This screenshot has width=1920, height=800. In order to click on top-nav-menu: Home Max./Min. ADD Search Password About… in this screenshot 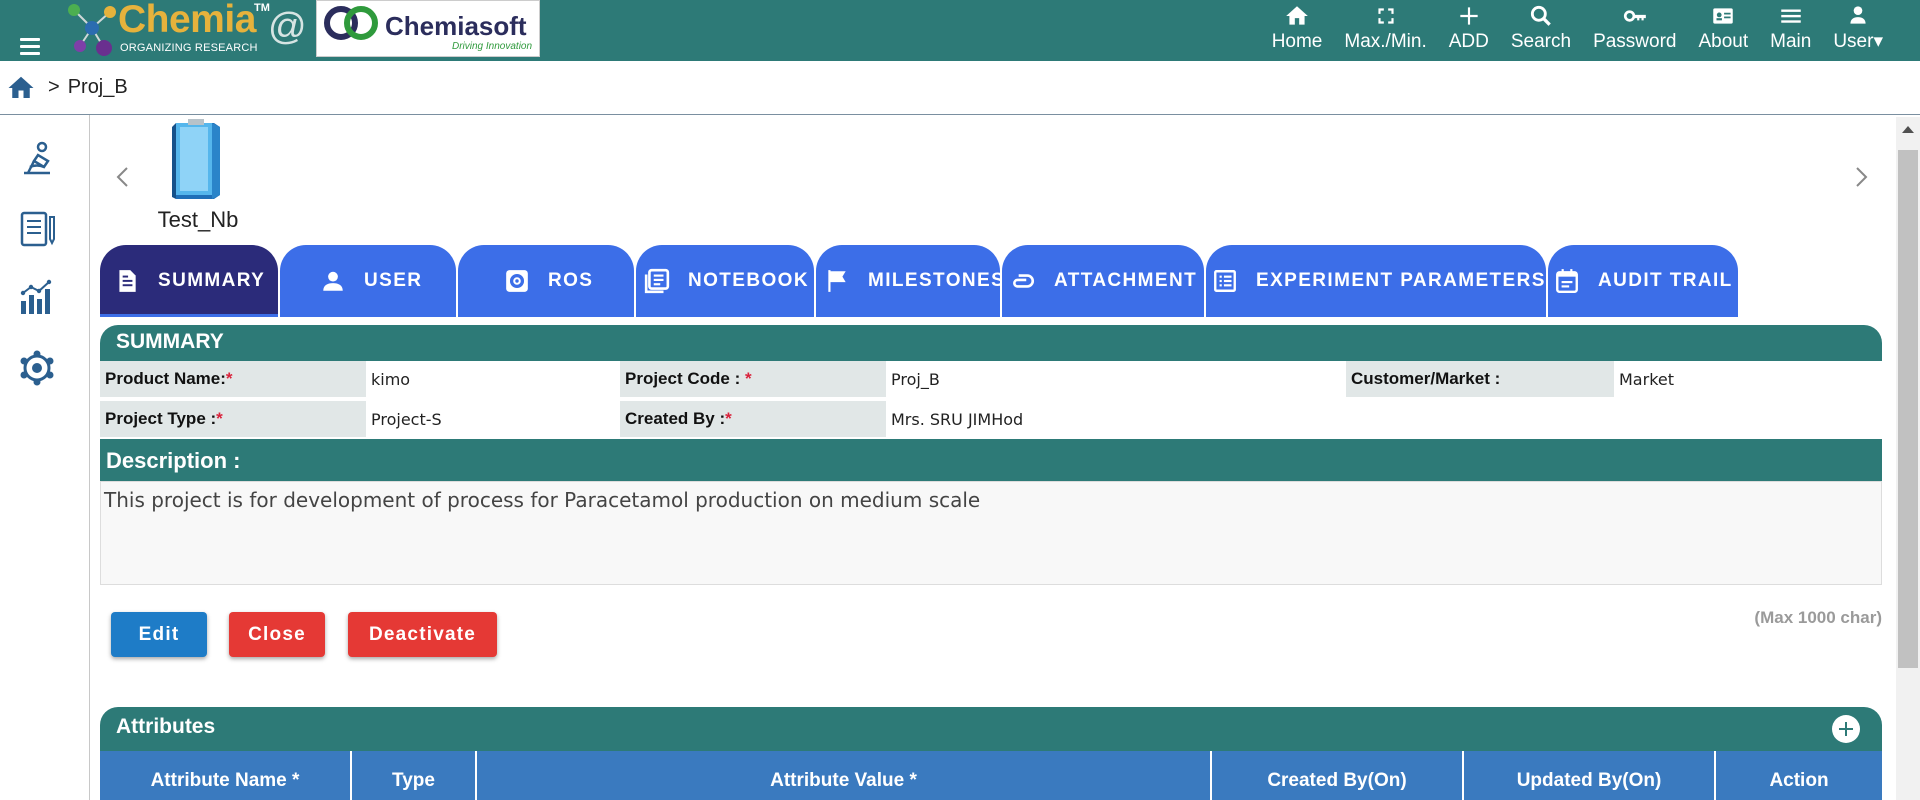, I will do `click(1577, 30)`.